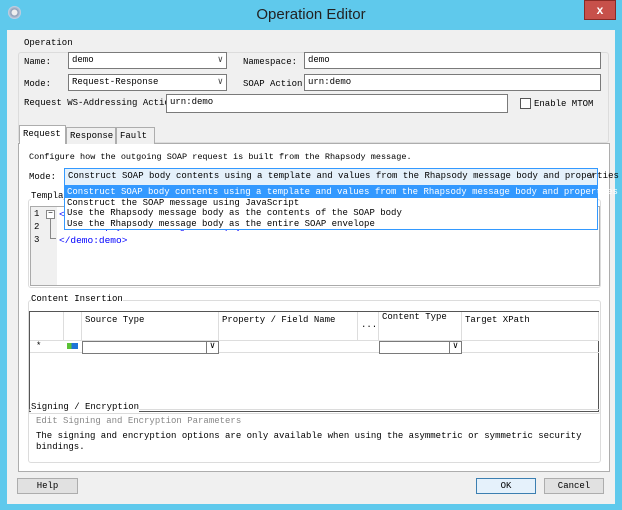  I want to click on mode-label: Mode:, so click(38, 84).